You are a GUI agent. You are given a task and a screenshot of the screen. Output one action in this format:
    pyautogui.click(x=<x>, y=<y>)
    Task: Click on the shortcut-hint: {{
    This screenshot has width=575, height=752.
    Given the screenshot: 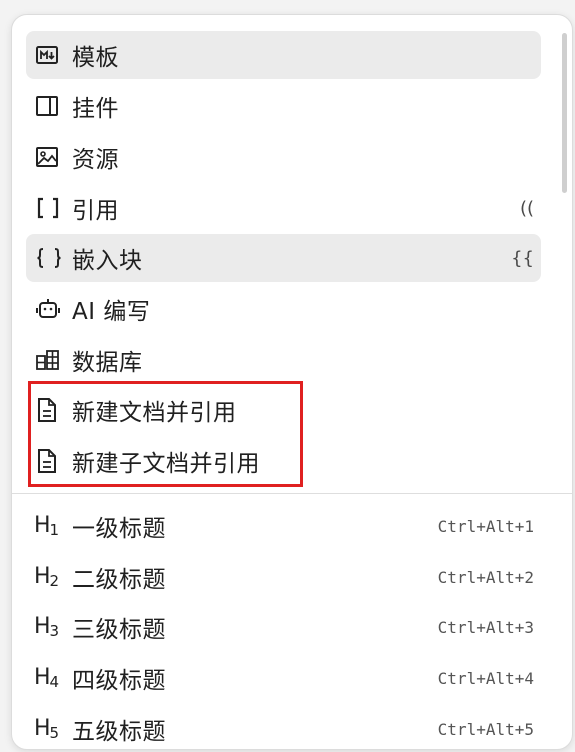 What is the action you would take?
    pyautogui.click(x=522, y=258)
    